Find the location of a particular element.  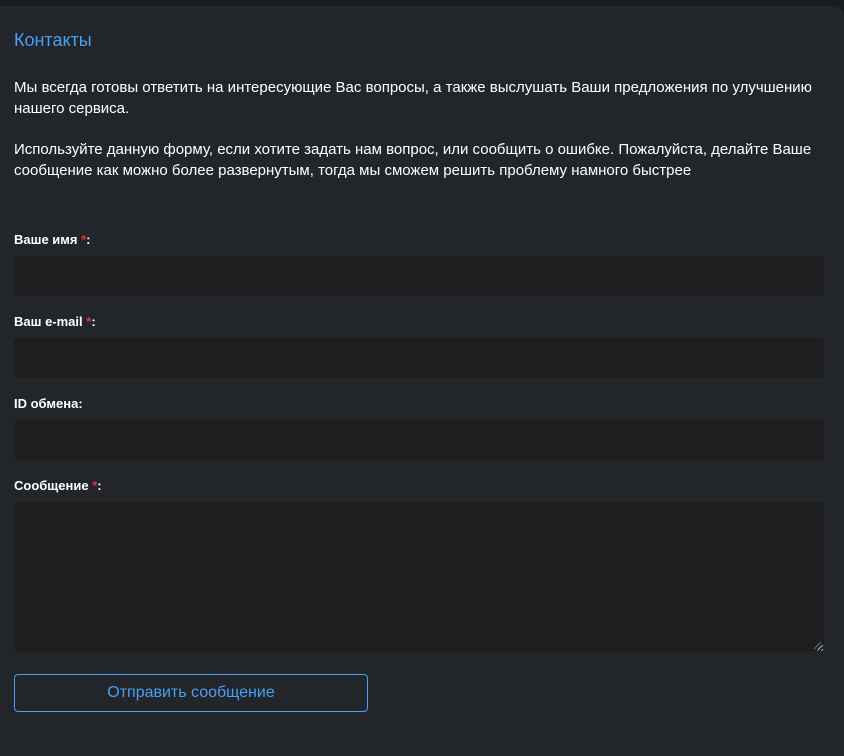

name-label: Ваше имя *: is located at coordinates (52, 239).